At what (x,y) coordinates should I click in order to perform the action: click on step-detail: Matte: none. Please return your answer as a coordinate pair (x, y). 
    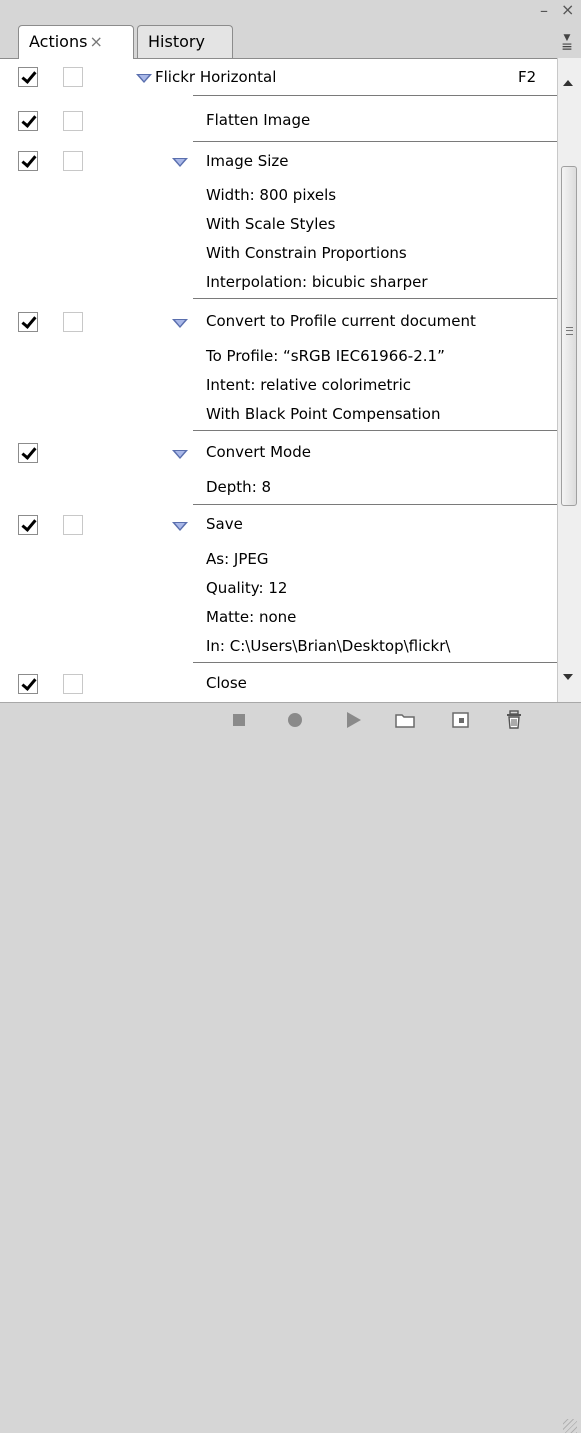
    Looking at the image, I should click on (251, 617).